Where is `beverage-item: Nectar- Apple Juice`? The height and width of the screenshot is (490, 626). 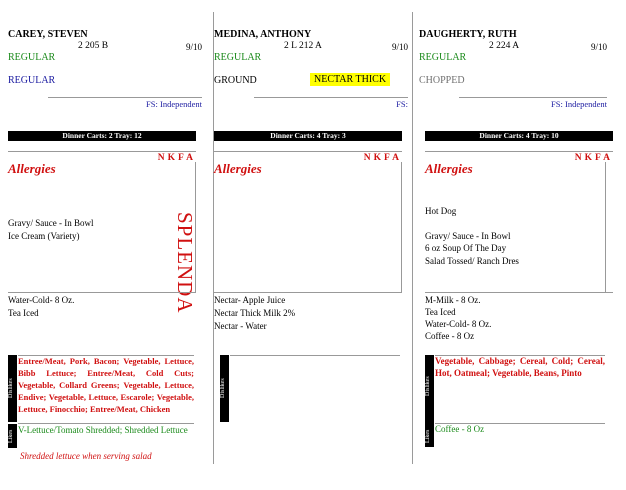 beverage-item: Nectar- Apple Juice is located at coordinates (250, 300).